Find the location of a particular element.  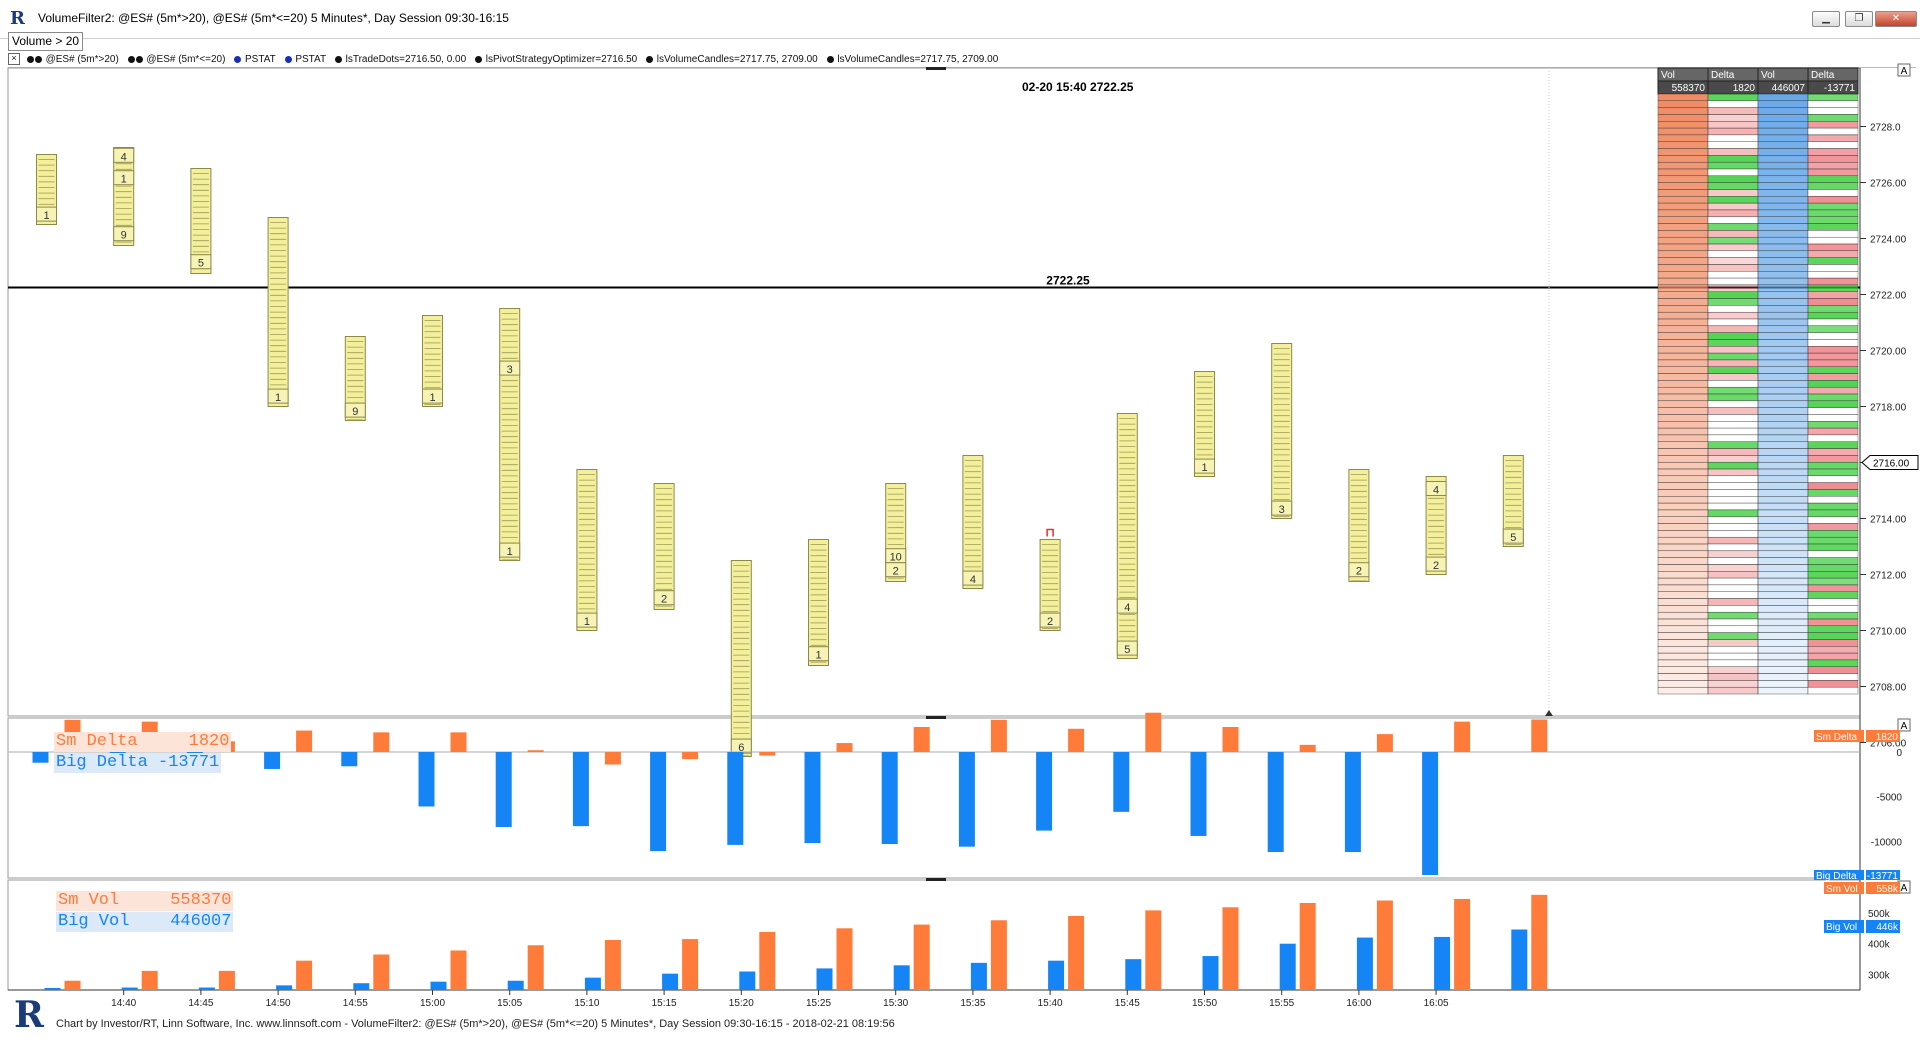

autoscale-label: A is located at coordinates (1904, 71).